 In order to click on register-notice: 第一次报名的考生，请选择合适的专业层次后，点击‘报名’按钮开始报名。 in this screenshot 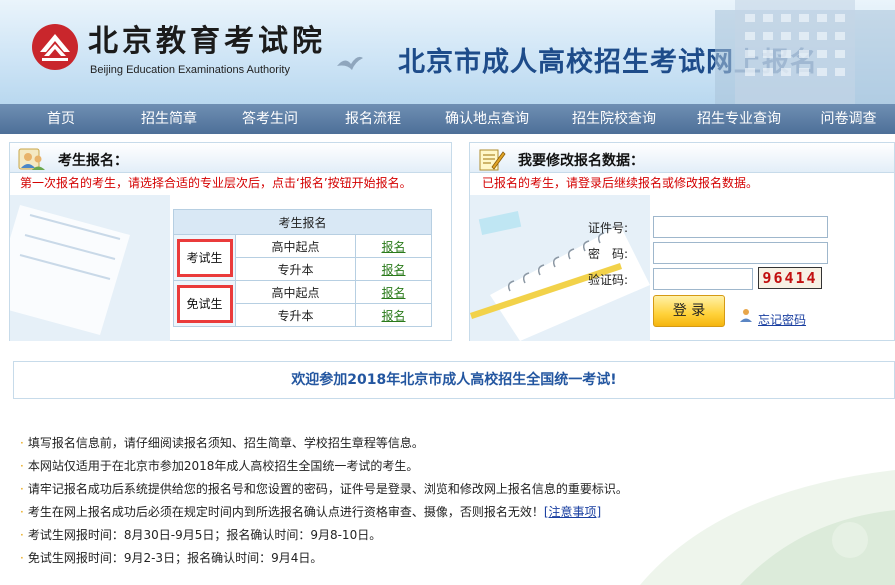, I will do `click(216, 183)`.